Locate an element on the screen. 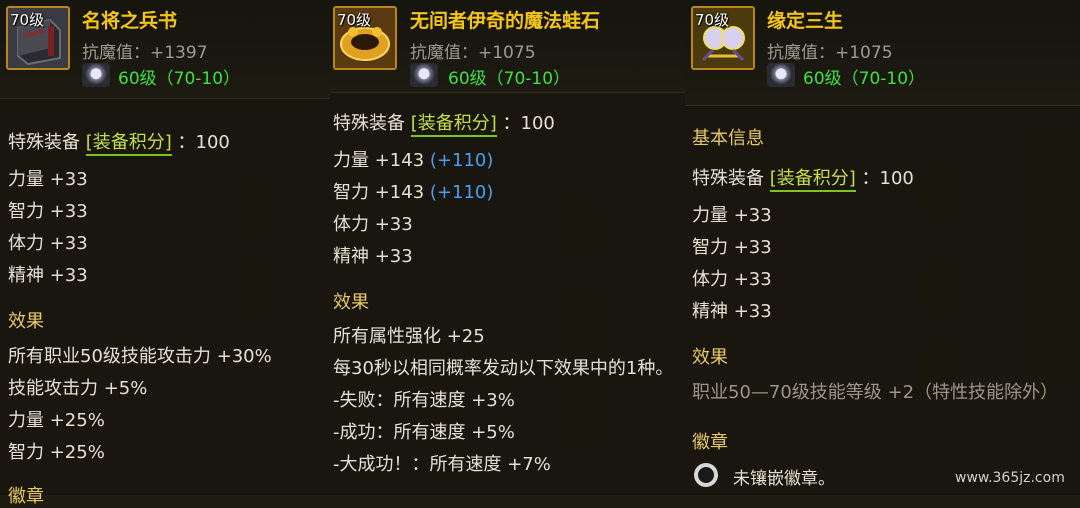  emblem-socket-icon is located at coordinates (706, 475).